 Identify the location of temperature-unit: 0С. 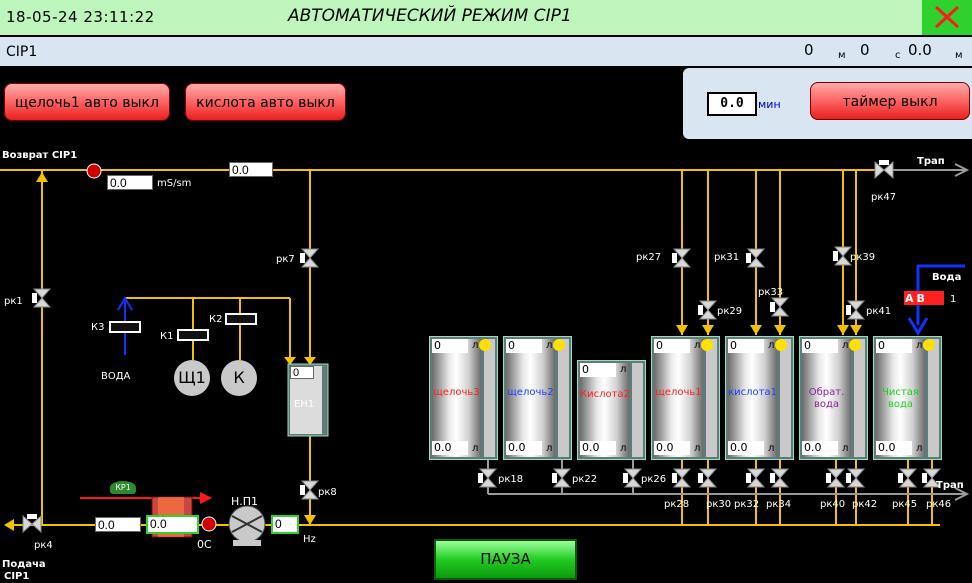
(204, 544).